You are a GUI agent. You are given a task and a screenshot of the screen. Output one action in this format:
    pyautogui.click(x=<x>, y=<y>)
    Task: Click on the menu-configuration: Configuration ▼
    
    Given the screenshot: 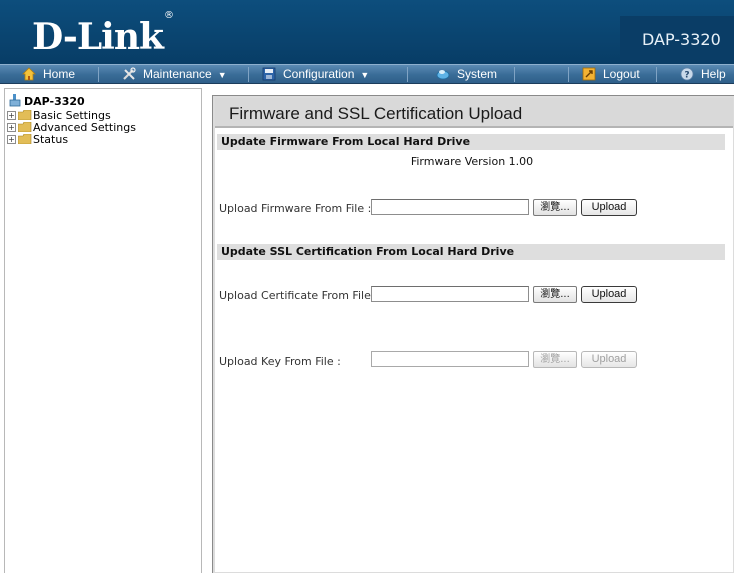 What is the action you would take?
    pyautogui.click(x=315, y=74)
    